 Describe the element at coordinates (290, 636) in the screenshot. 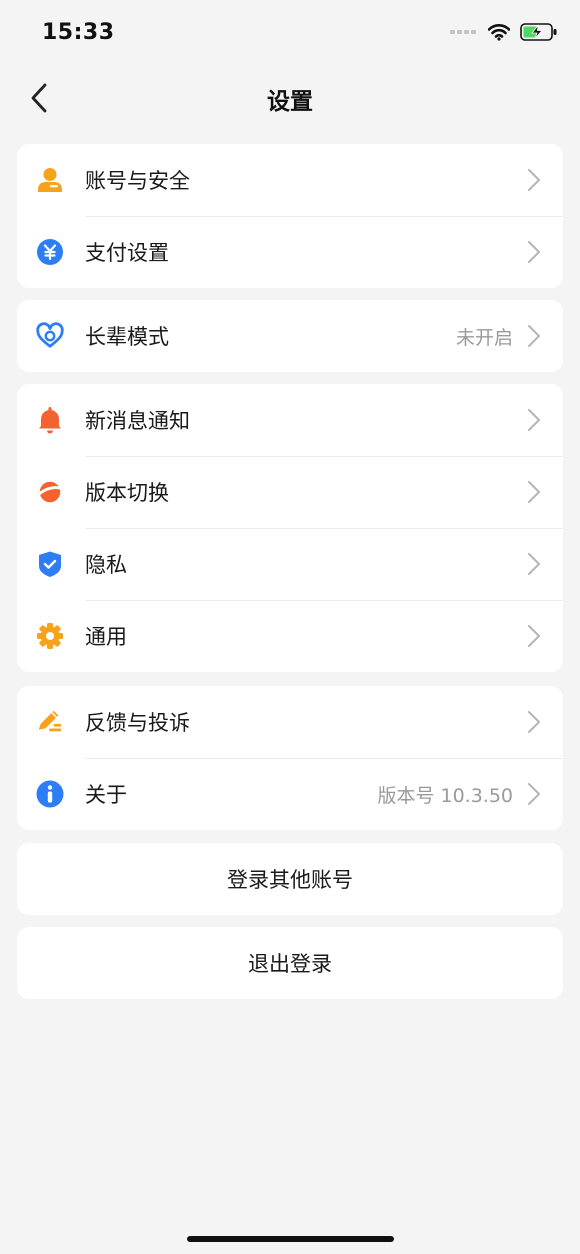

I see `settings-item-general: 通用` at that location.